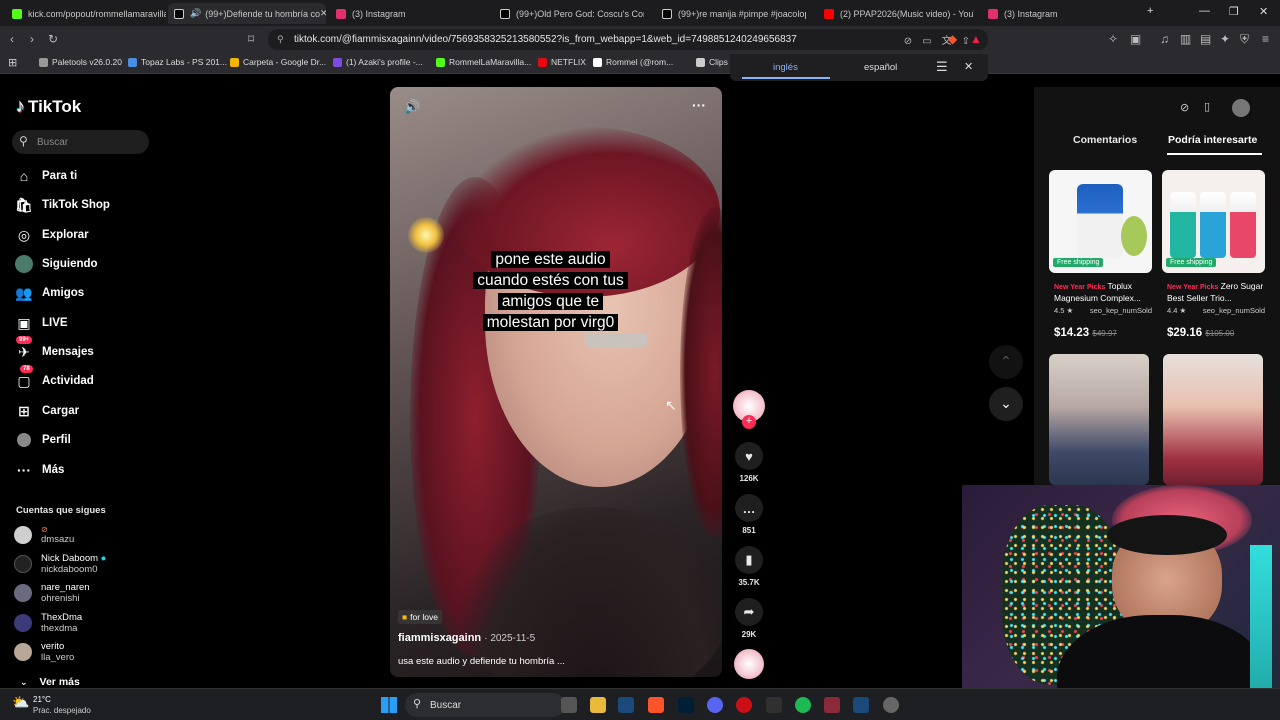  What do you see at coordinates (976, 39) in the screenshot?
I see `brave-rewards-icon: ▲` at bounding box center [976, 39].